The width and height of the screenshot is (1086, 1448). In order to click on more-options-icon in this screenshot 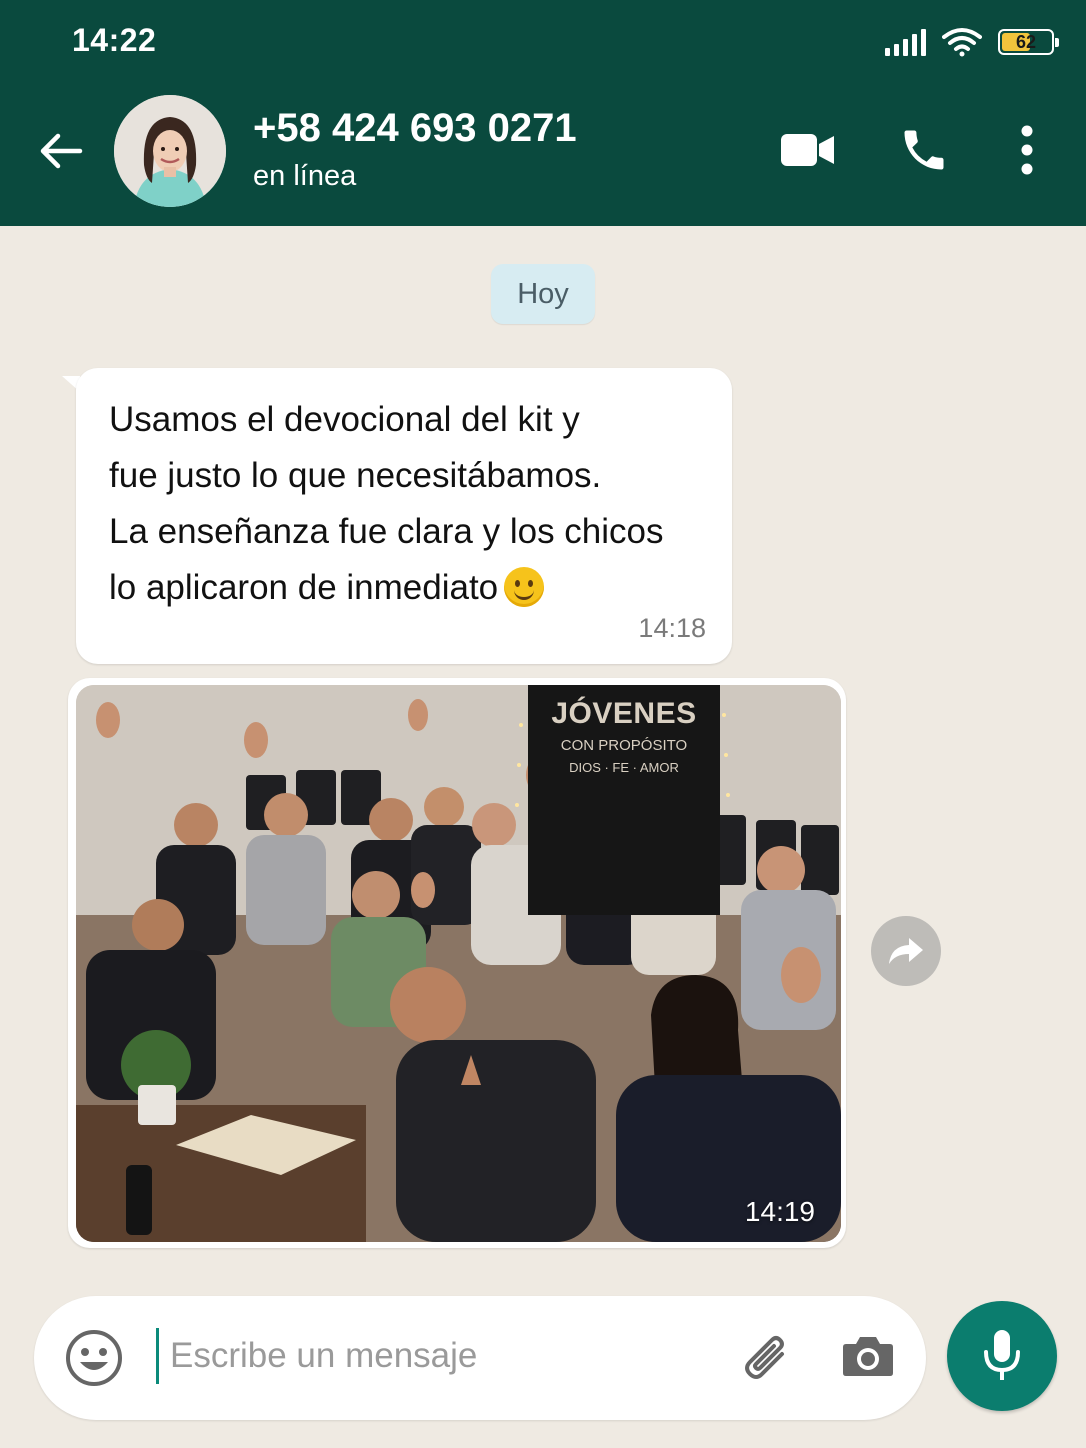, I will do `click(1027, 150)`.